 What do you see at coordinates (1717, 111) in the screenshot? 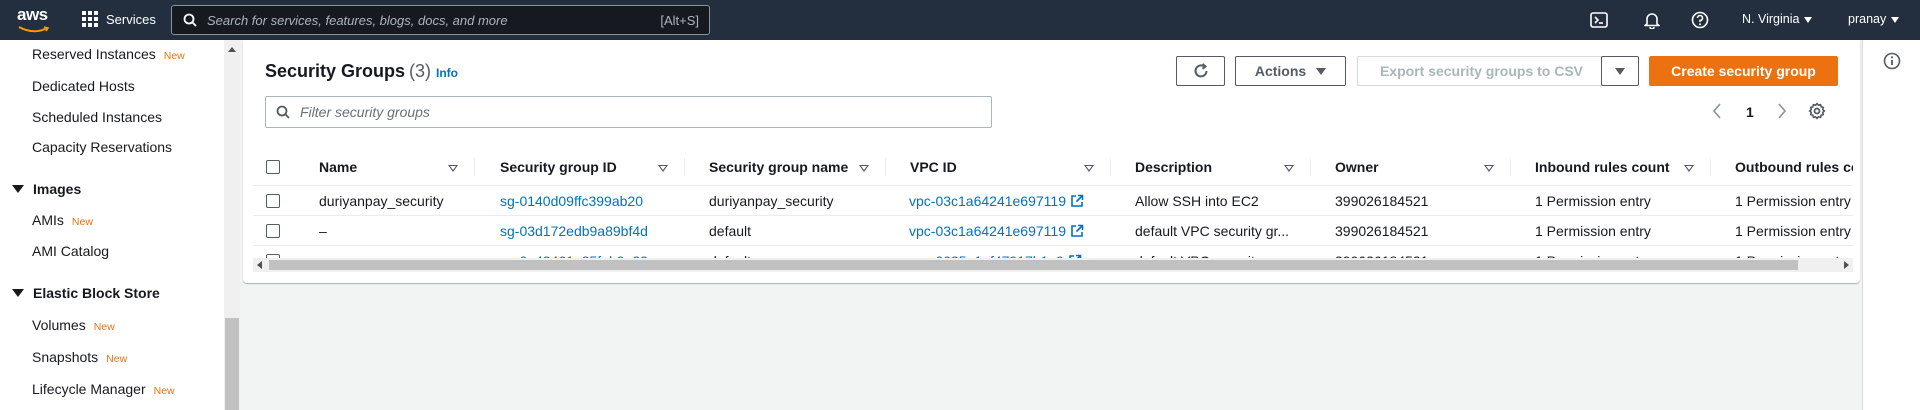
I see `previous-page-icon` at bounding box center [1717, 111].